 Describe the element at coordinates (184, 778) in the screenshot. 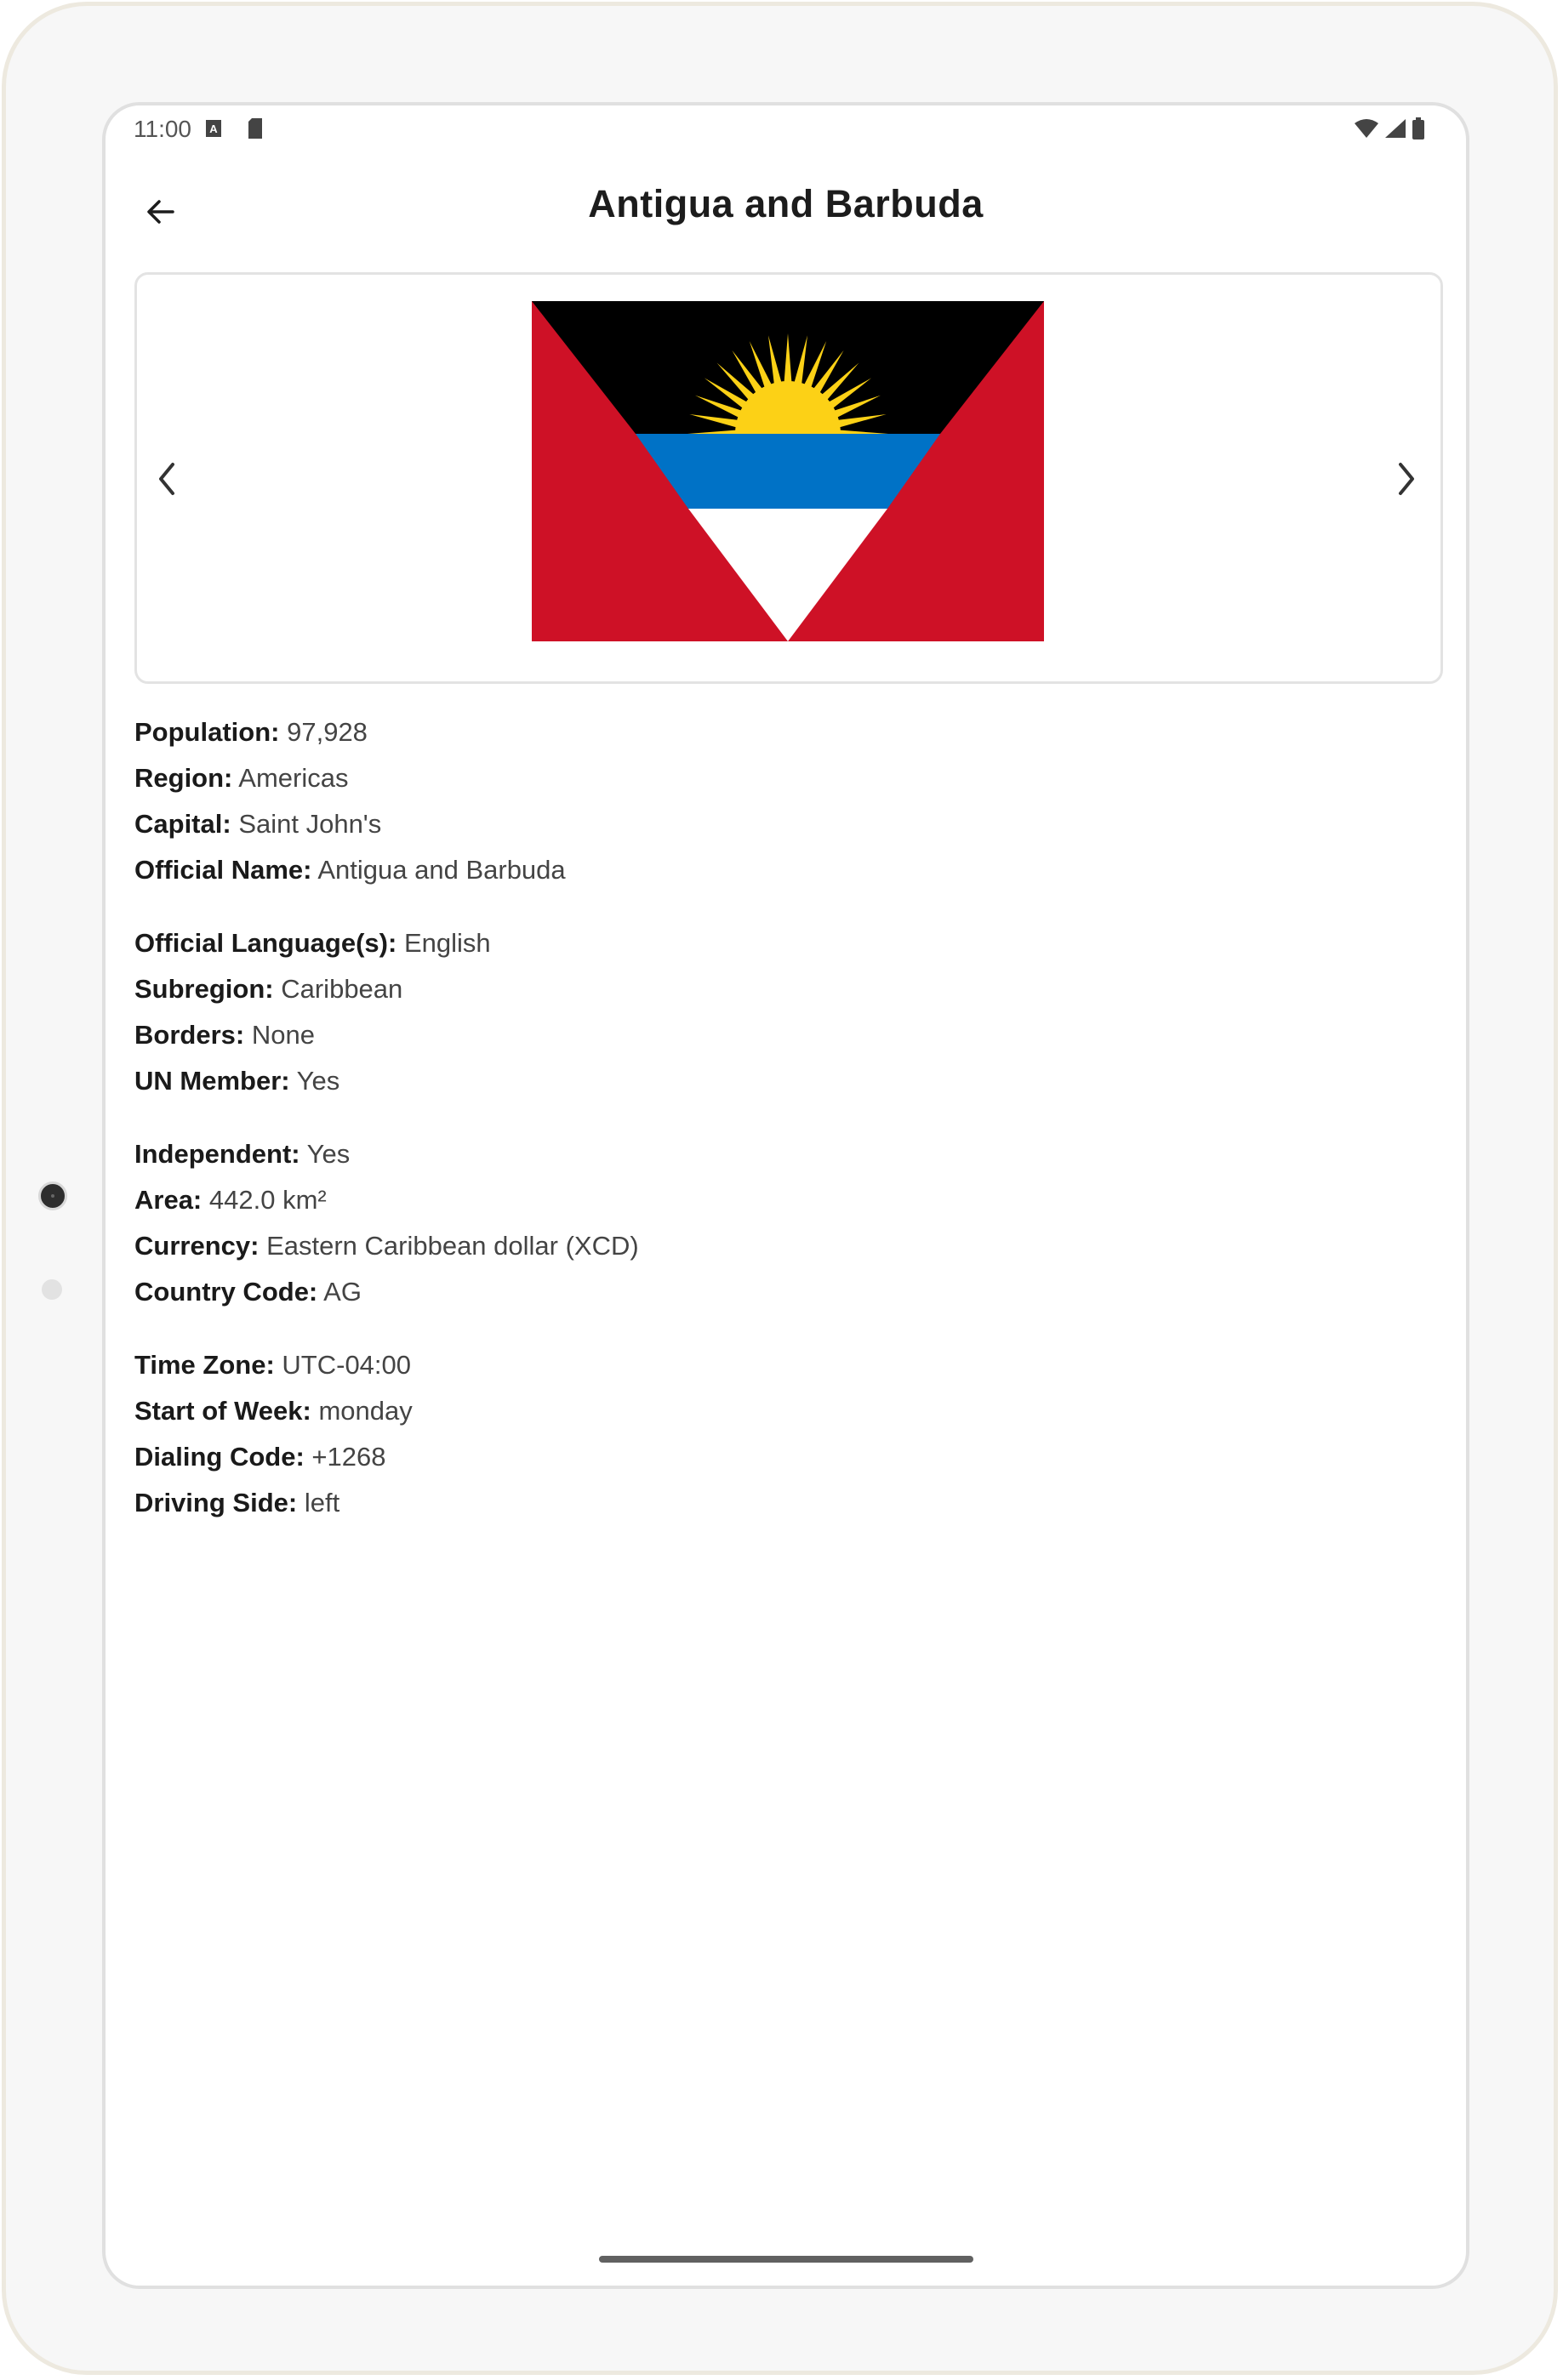

I see `detail-label: Region:` at that location.